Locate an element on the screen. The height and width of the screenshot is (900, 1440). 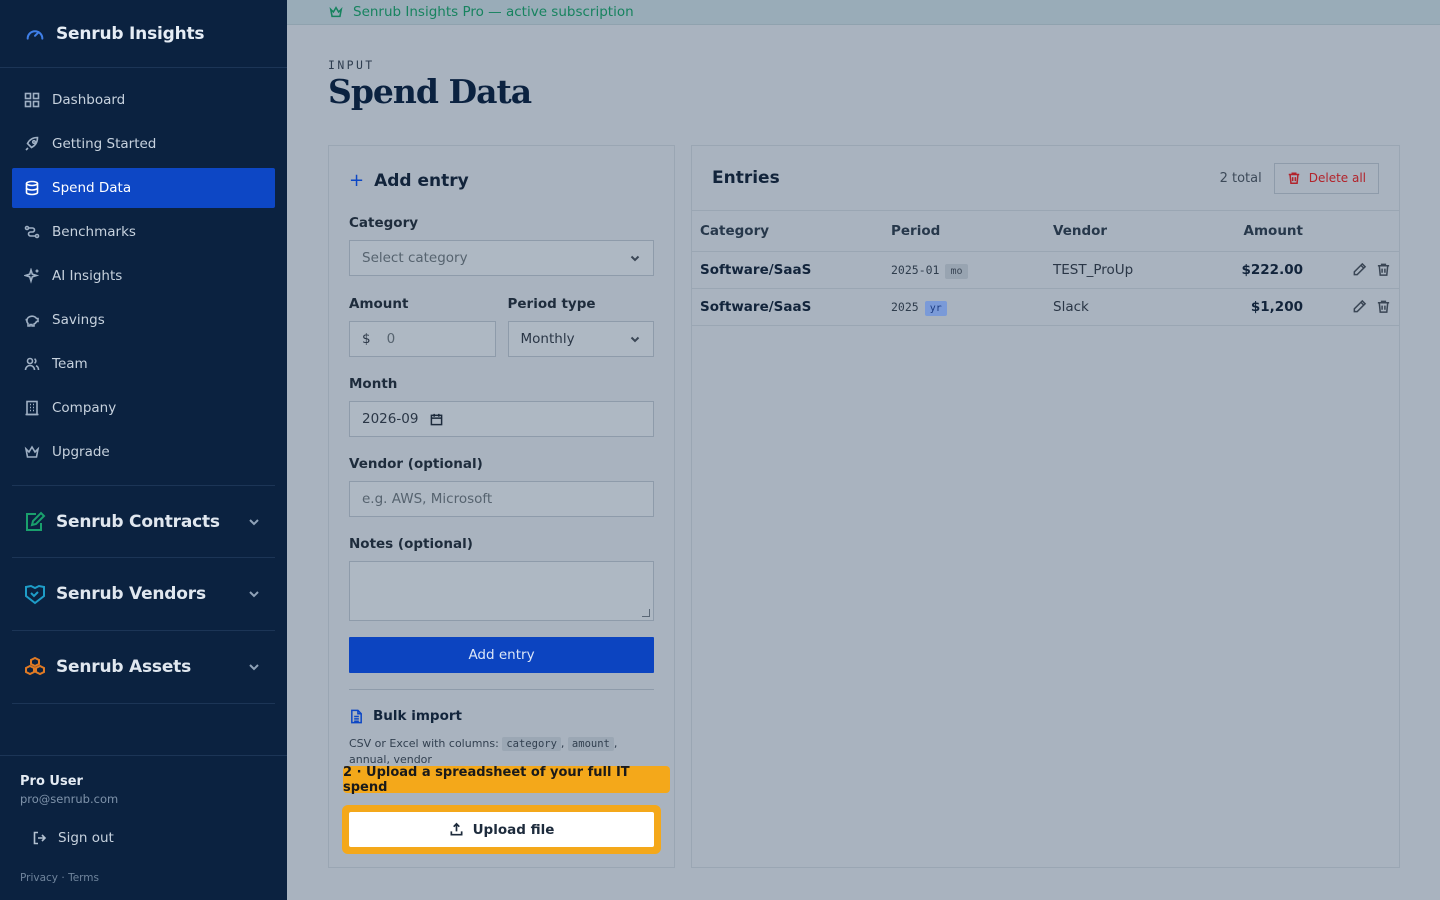
nav-item-upgrade: Upgrade is located at coordinates (143, 452).